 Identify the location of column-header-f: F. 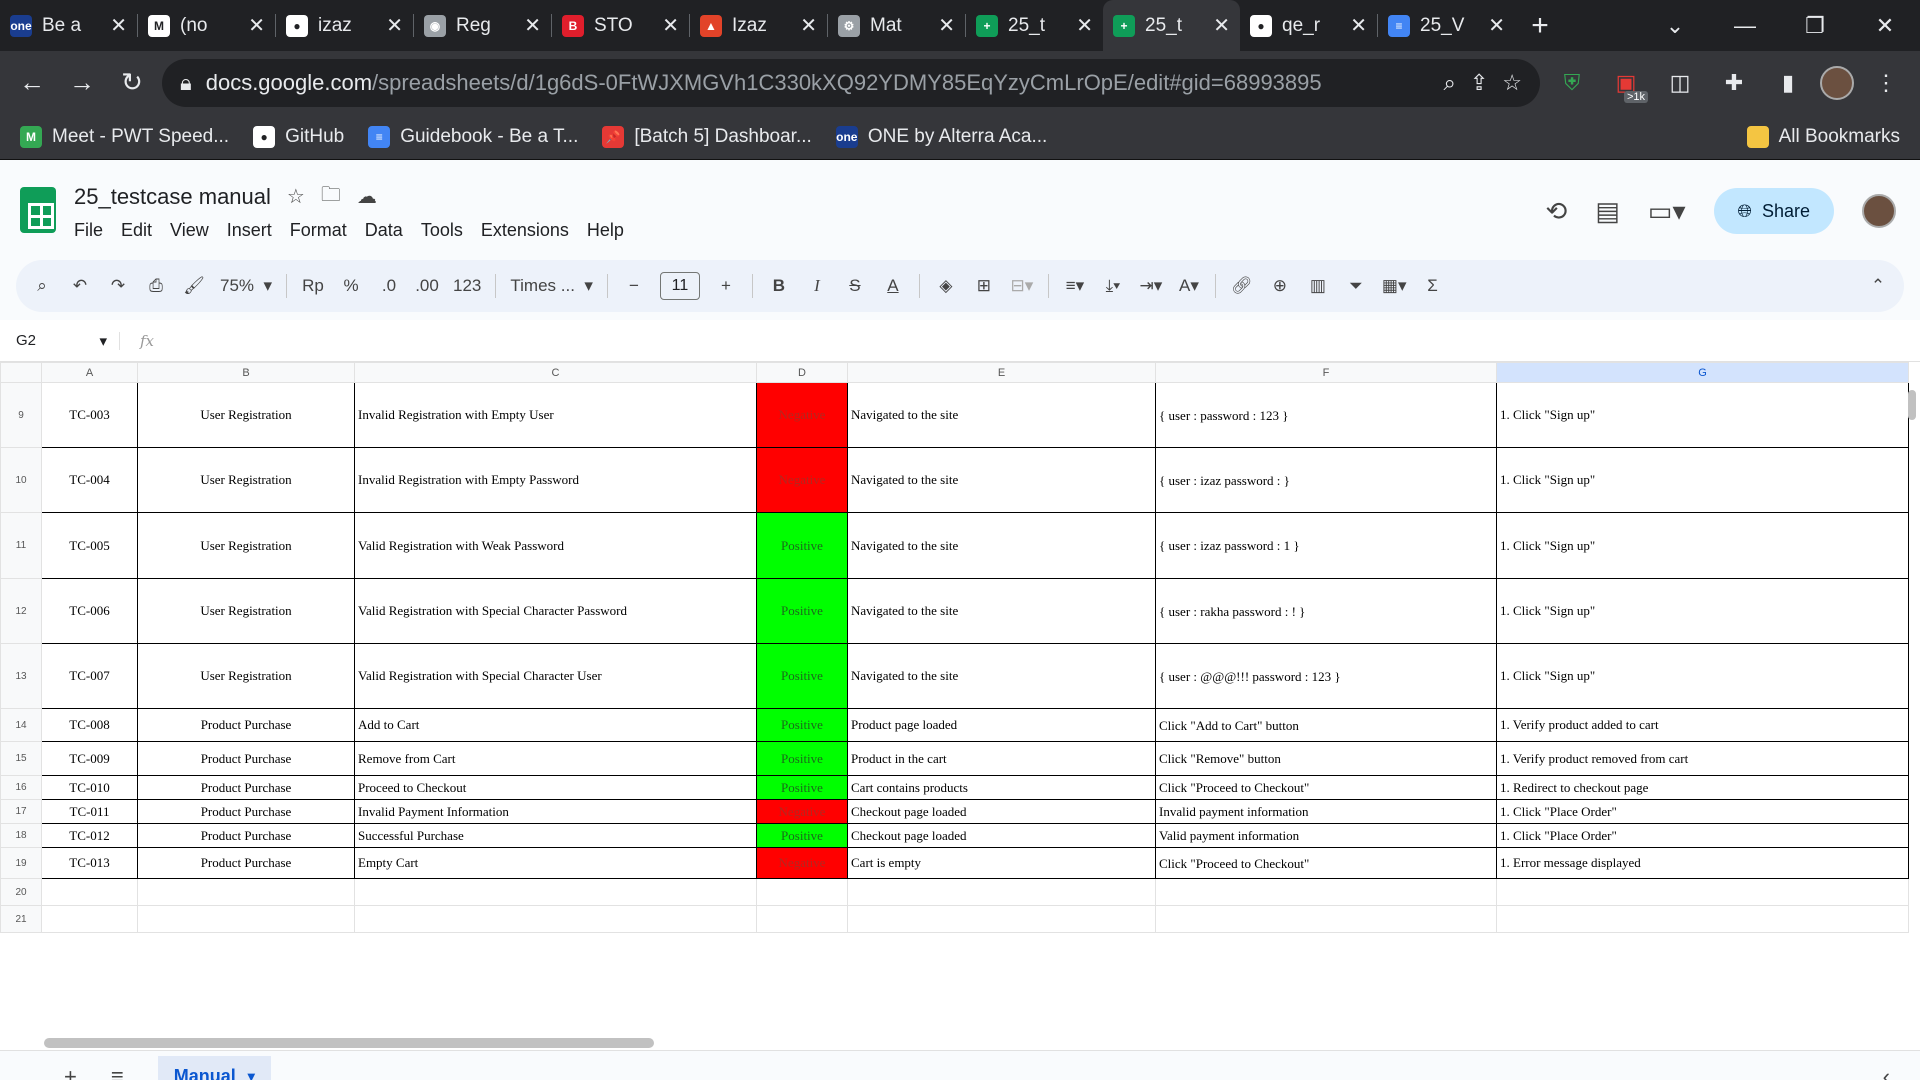
(1326, 372).